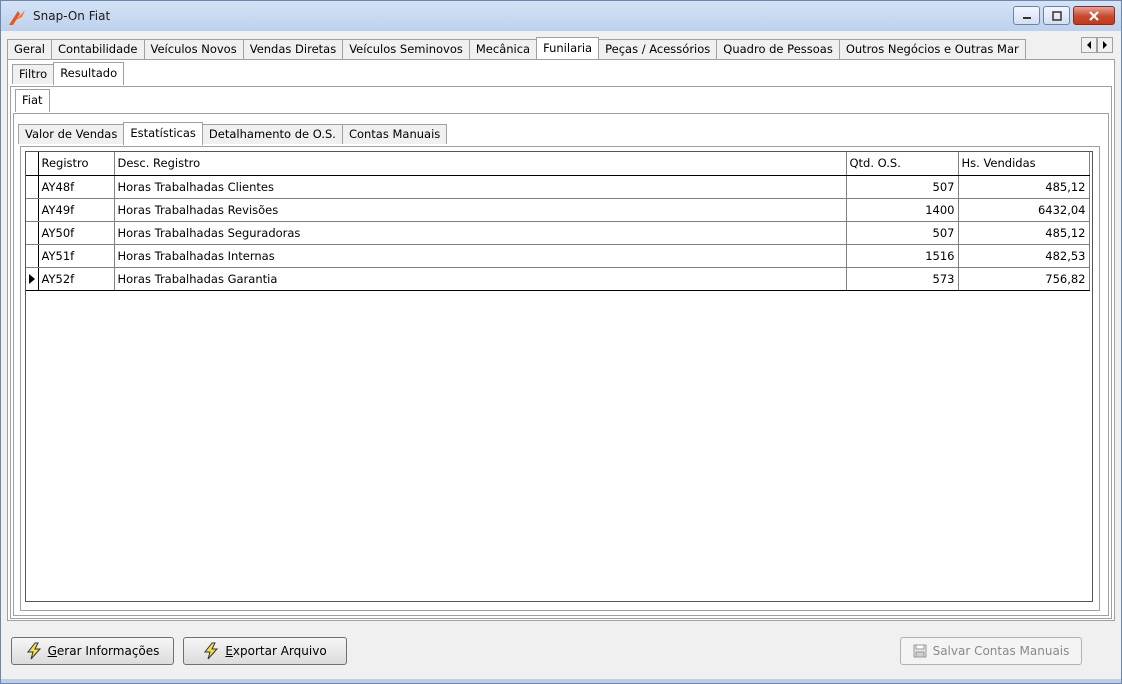 The width and height of the screenshot is (1122, 684). I want to click on tab-mecânica: Mecânica, so click(503, 49).